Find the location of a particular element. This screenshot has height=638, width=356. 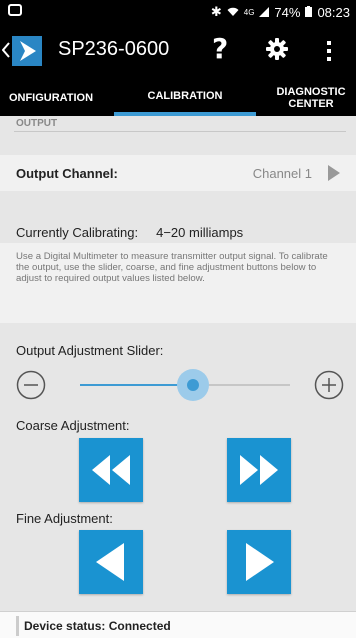

app-logo is located at coordinates (27, 51).